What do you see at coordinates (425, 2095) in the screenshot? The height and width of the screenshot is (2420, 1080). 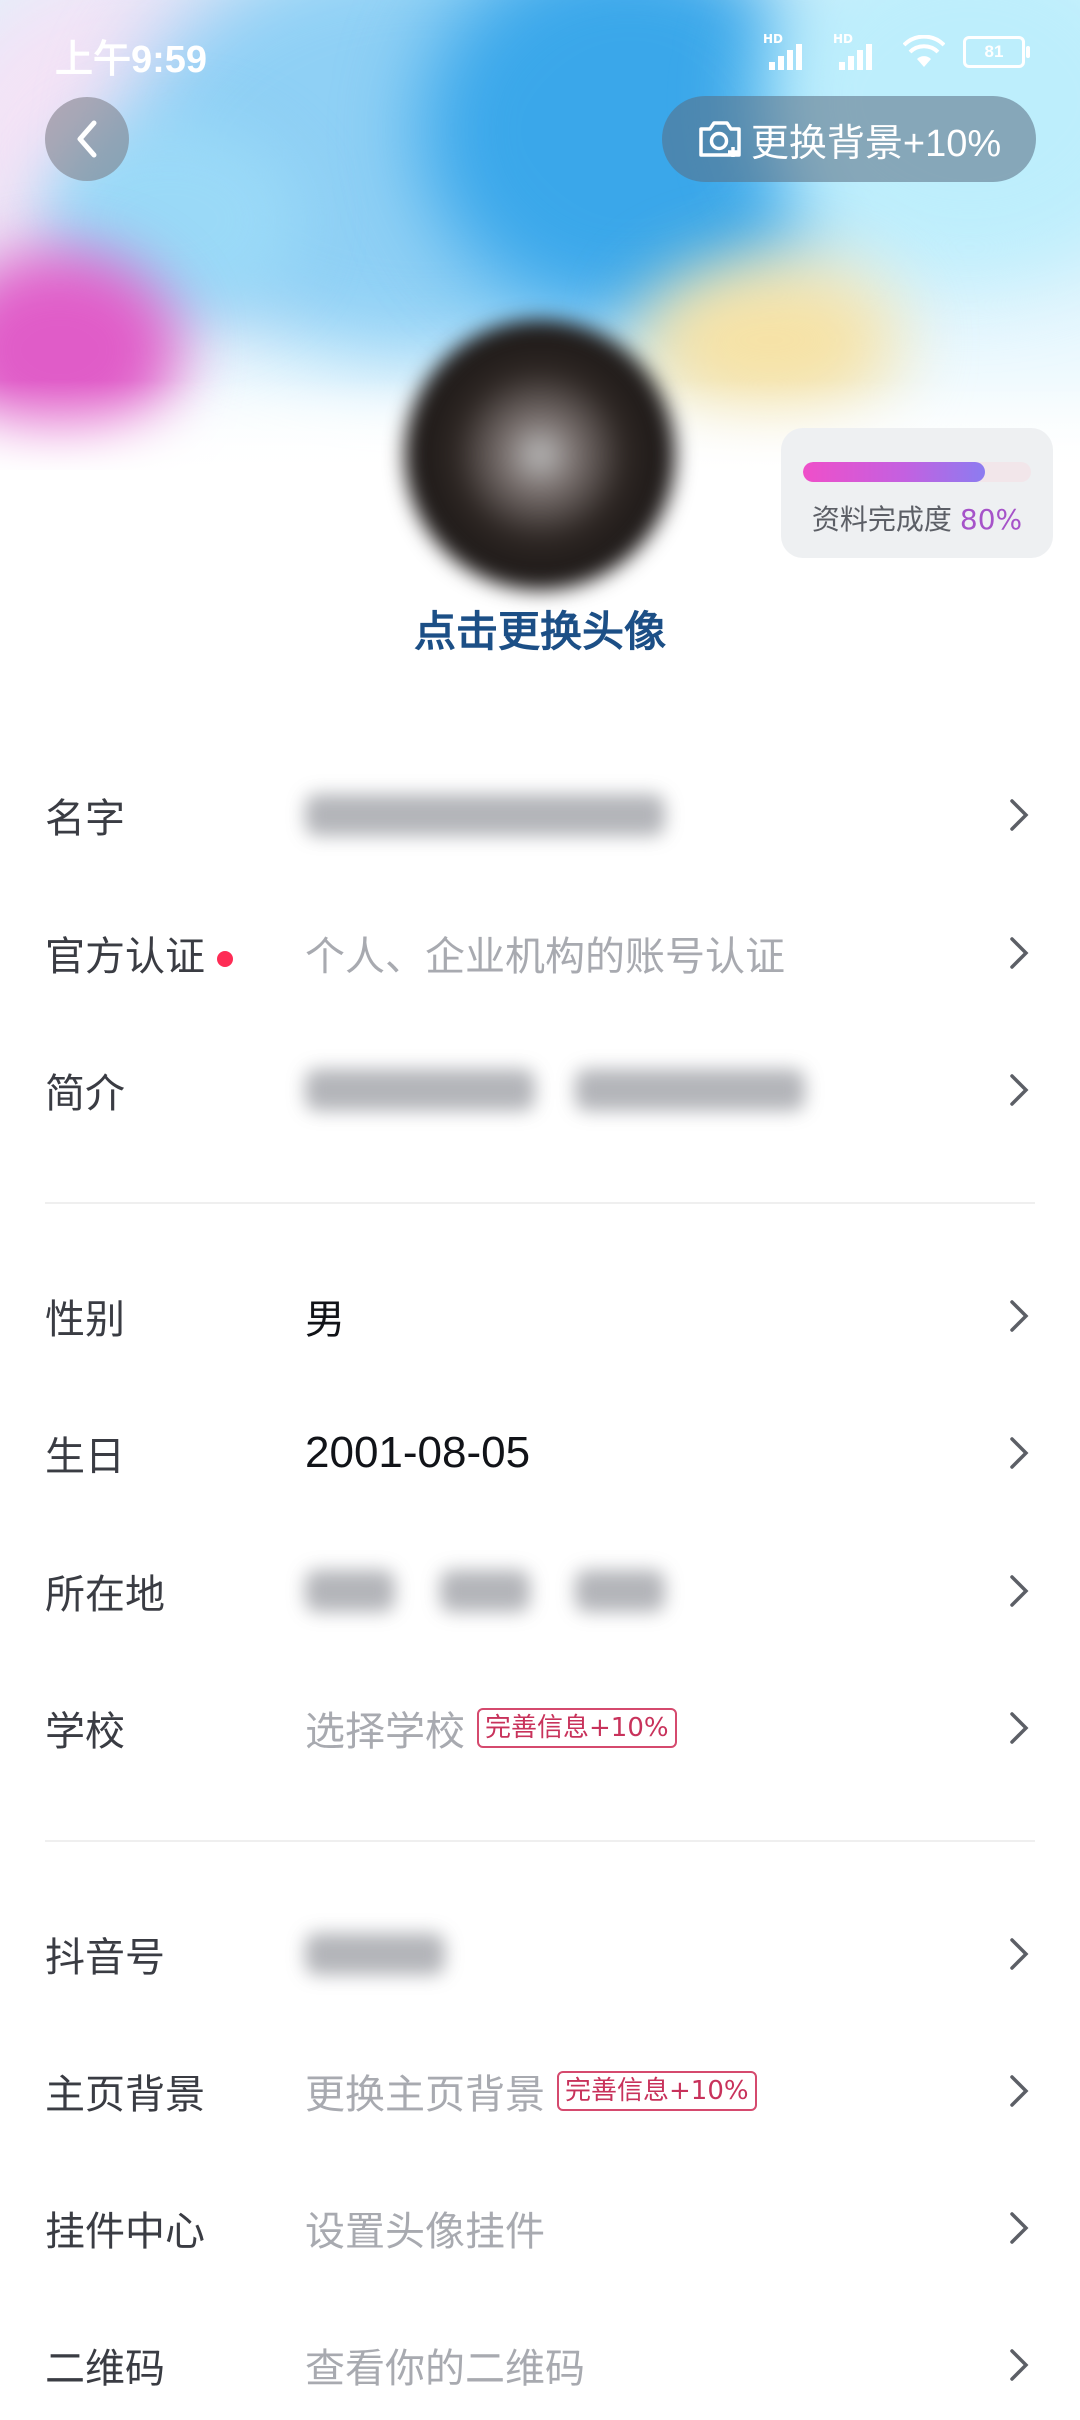 I see `row-value-text: 更换主页背景` at bounding box center [425, 2095].